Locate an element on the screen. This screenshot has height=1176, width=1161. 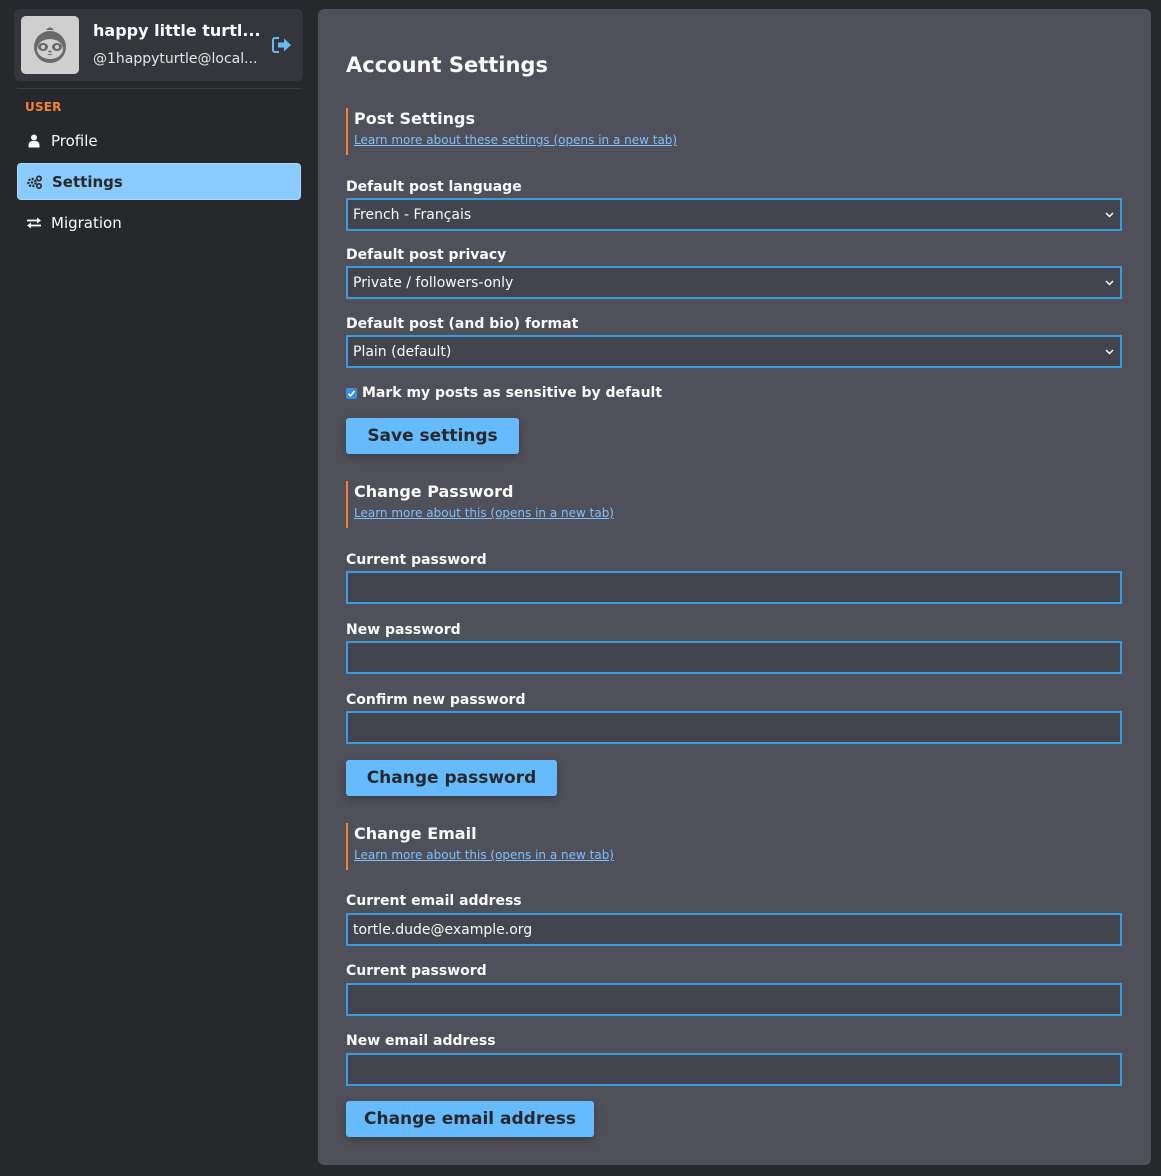
sidebar-divider is located at coordinates (159, 88).